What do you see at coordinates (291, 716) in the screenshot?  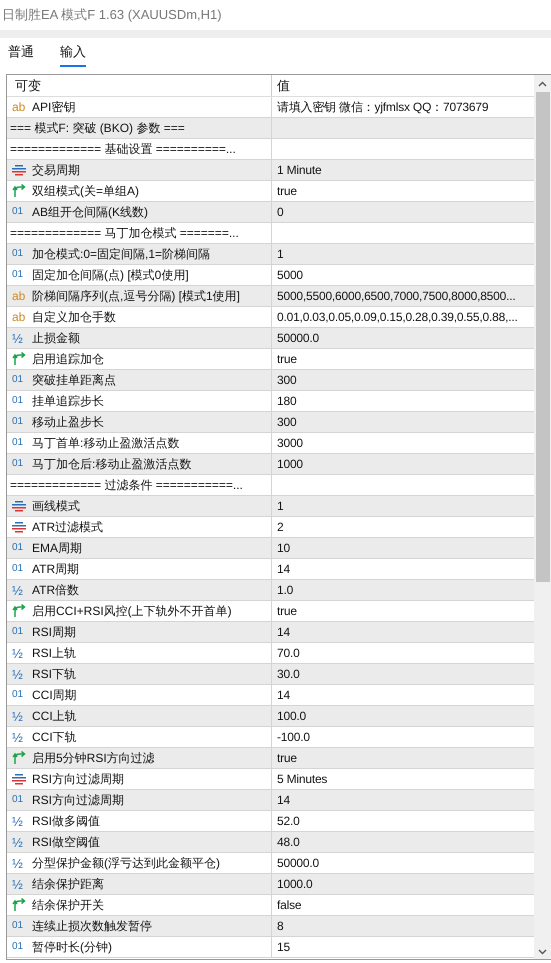 I see `parameter-value: 100.0` at bounding box center [291, 716].